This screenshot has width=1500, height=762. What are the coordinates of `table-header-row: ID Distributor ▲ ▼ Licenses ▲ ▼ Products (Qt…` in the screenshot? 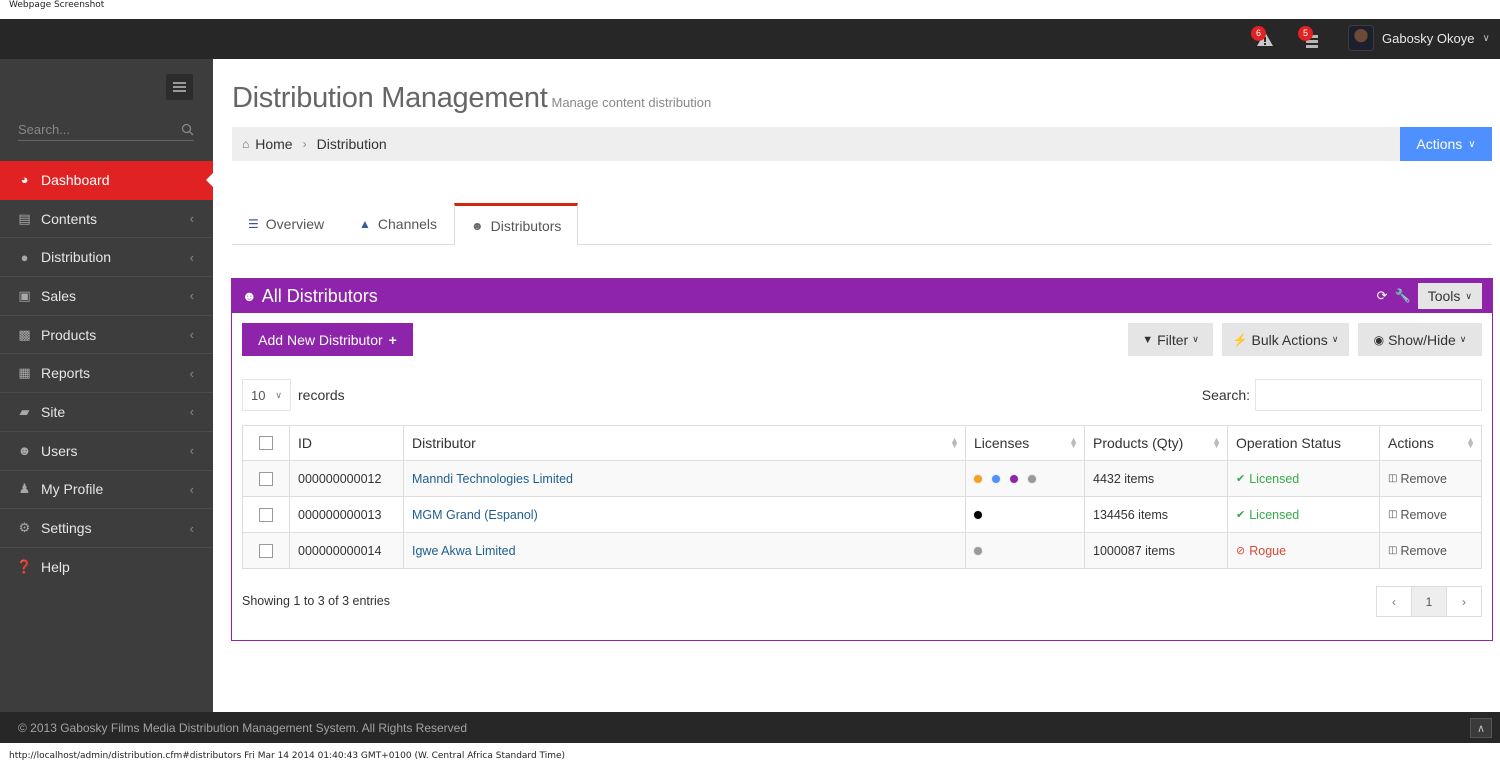 It's located at (862, 443).